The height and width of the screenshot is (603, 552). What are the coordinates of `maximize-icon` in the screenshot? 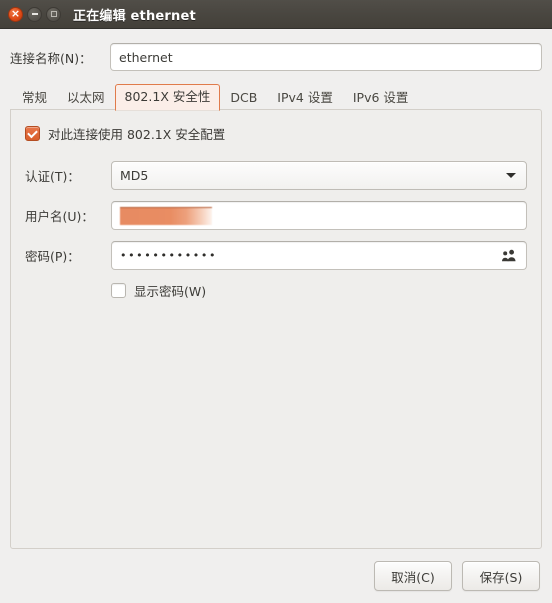 It's located at (53, 14).